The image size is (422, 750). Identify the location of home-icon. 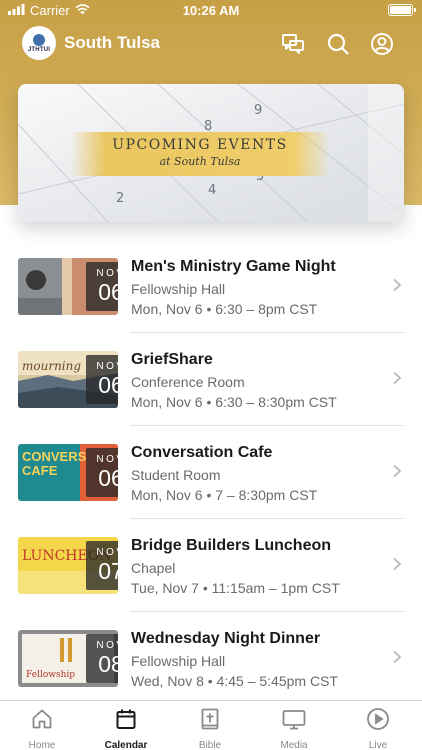
(42, 719).